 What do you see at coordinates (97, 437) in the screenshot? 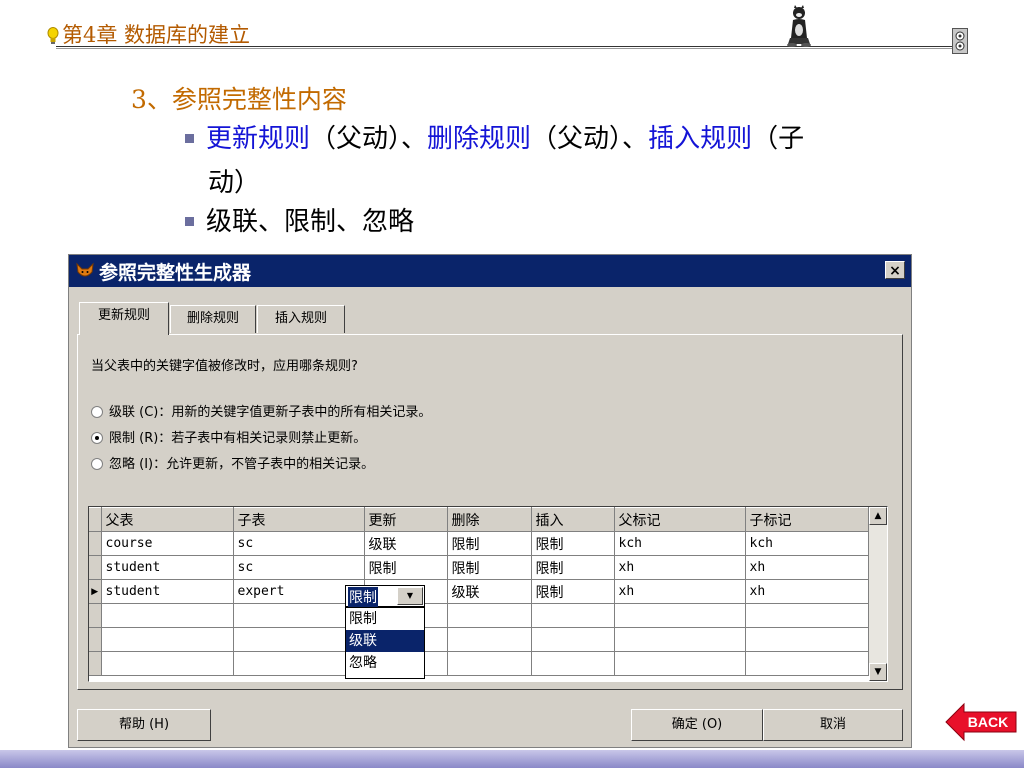
I see `radio-restrict` at bounding box center [97, 437].